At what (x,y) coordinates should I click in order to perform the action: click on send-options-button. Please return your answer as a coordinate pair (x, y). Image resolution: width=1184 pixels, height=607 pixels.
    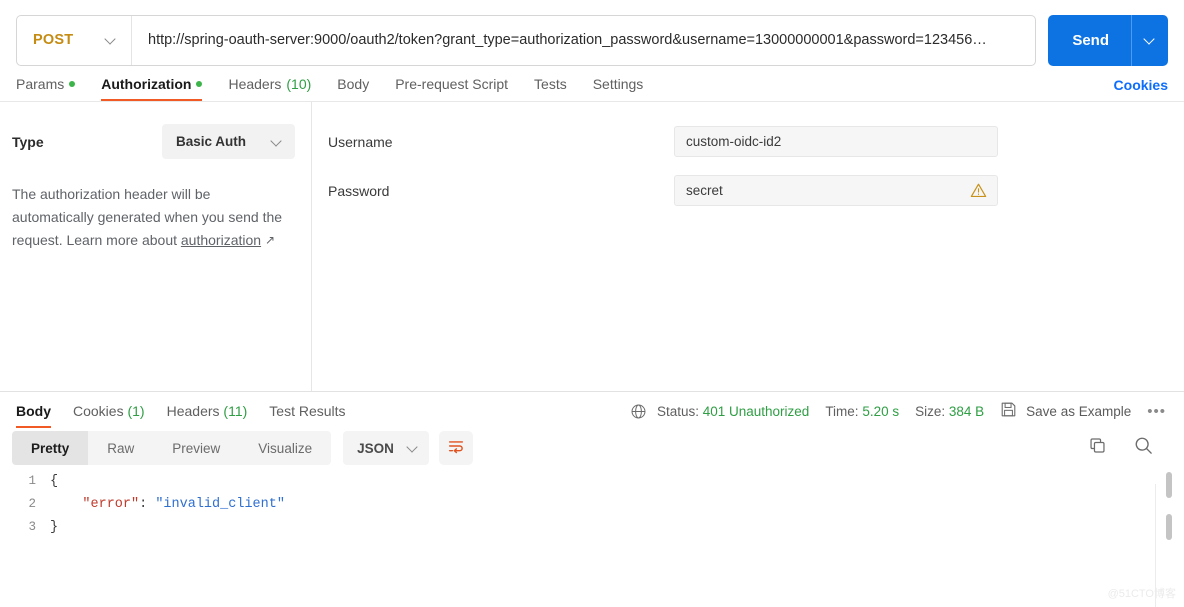
    Looking at the image, I should click on (1150, 40).